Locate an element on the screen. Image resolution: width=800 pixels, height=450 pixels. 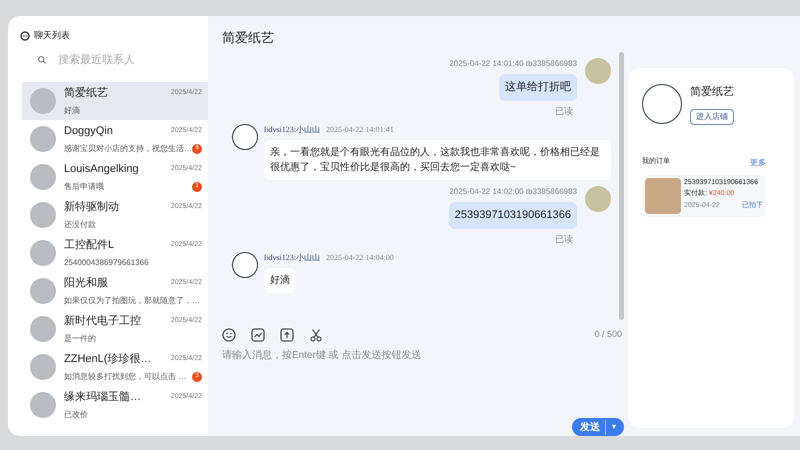
search-icon is located at coordinates (42, 60).